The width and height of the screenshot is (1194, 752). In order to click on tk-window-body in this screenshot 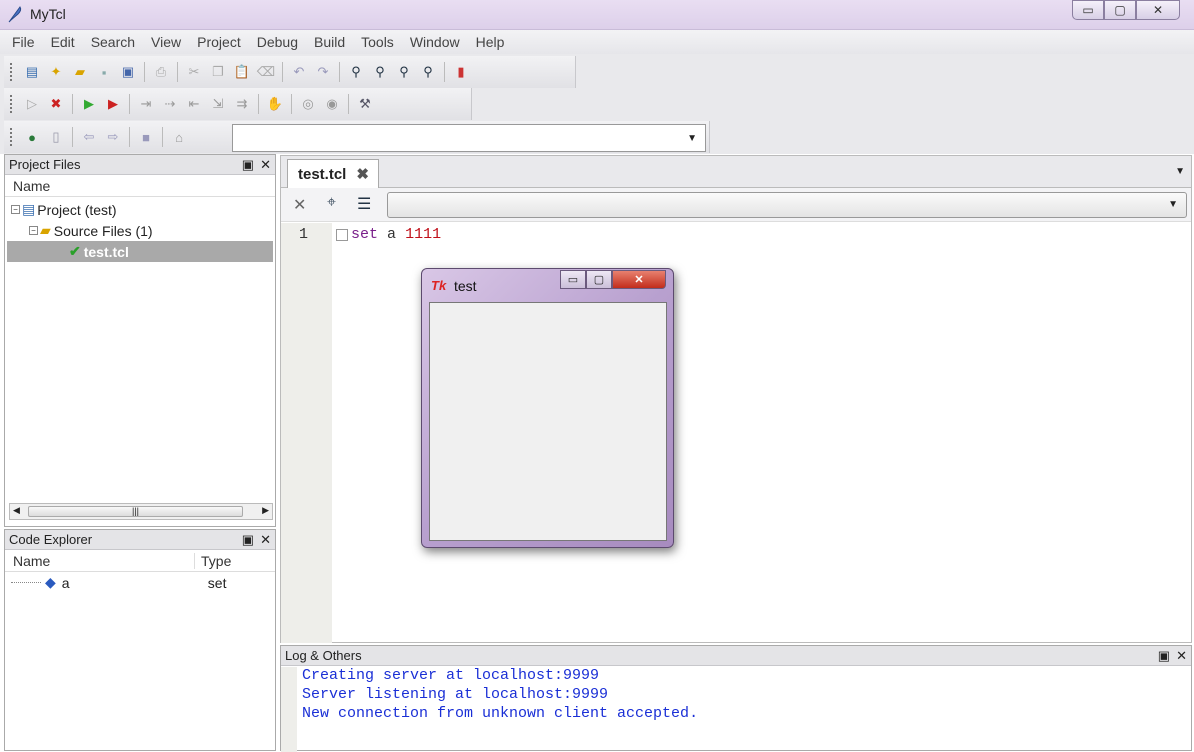, I will do `click(548, 421)`.